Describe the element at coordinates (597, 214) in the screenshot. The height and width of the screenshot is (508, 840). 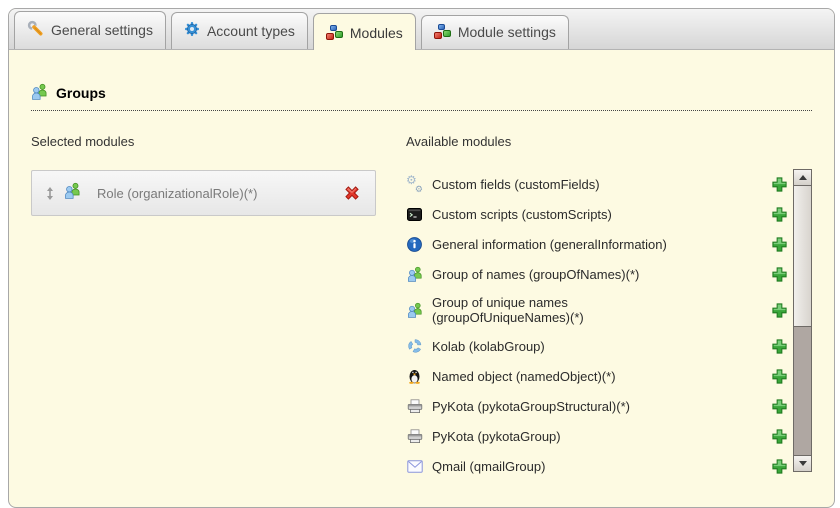
I see `available-module-row: Custom scripts (customScripts)` at that location.